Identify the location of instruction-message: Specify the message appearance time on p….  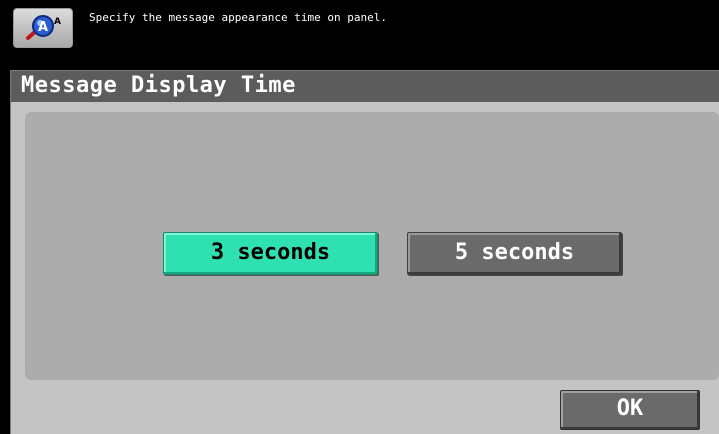
(238, 17).